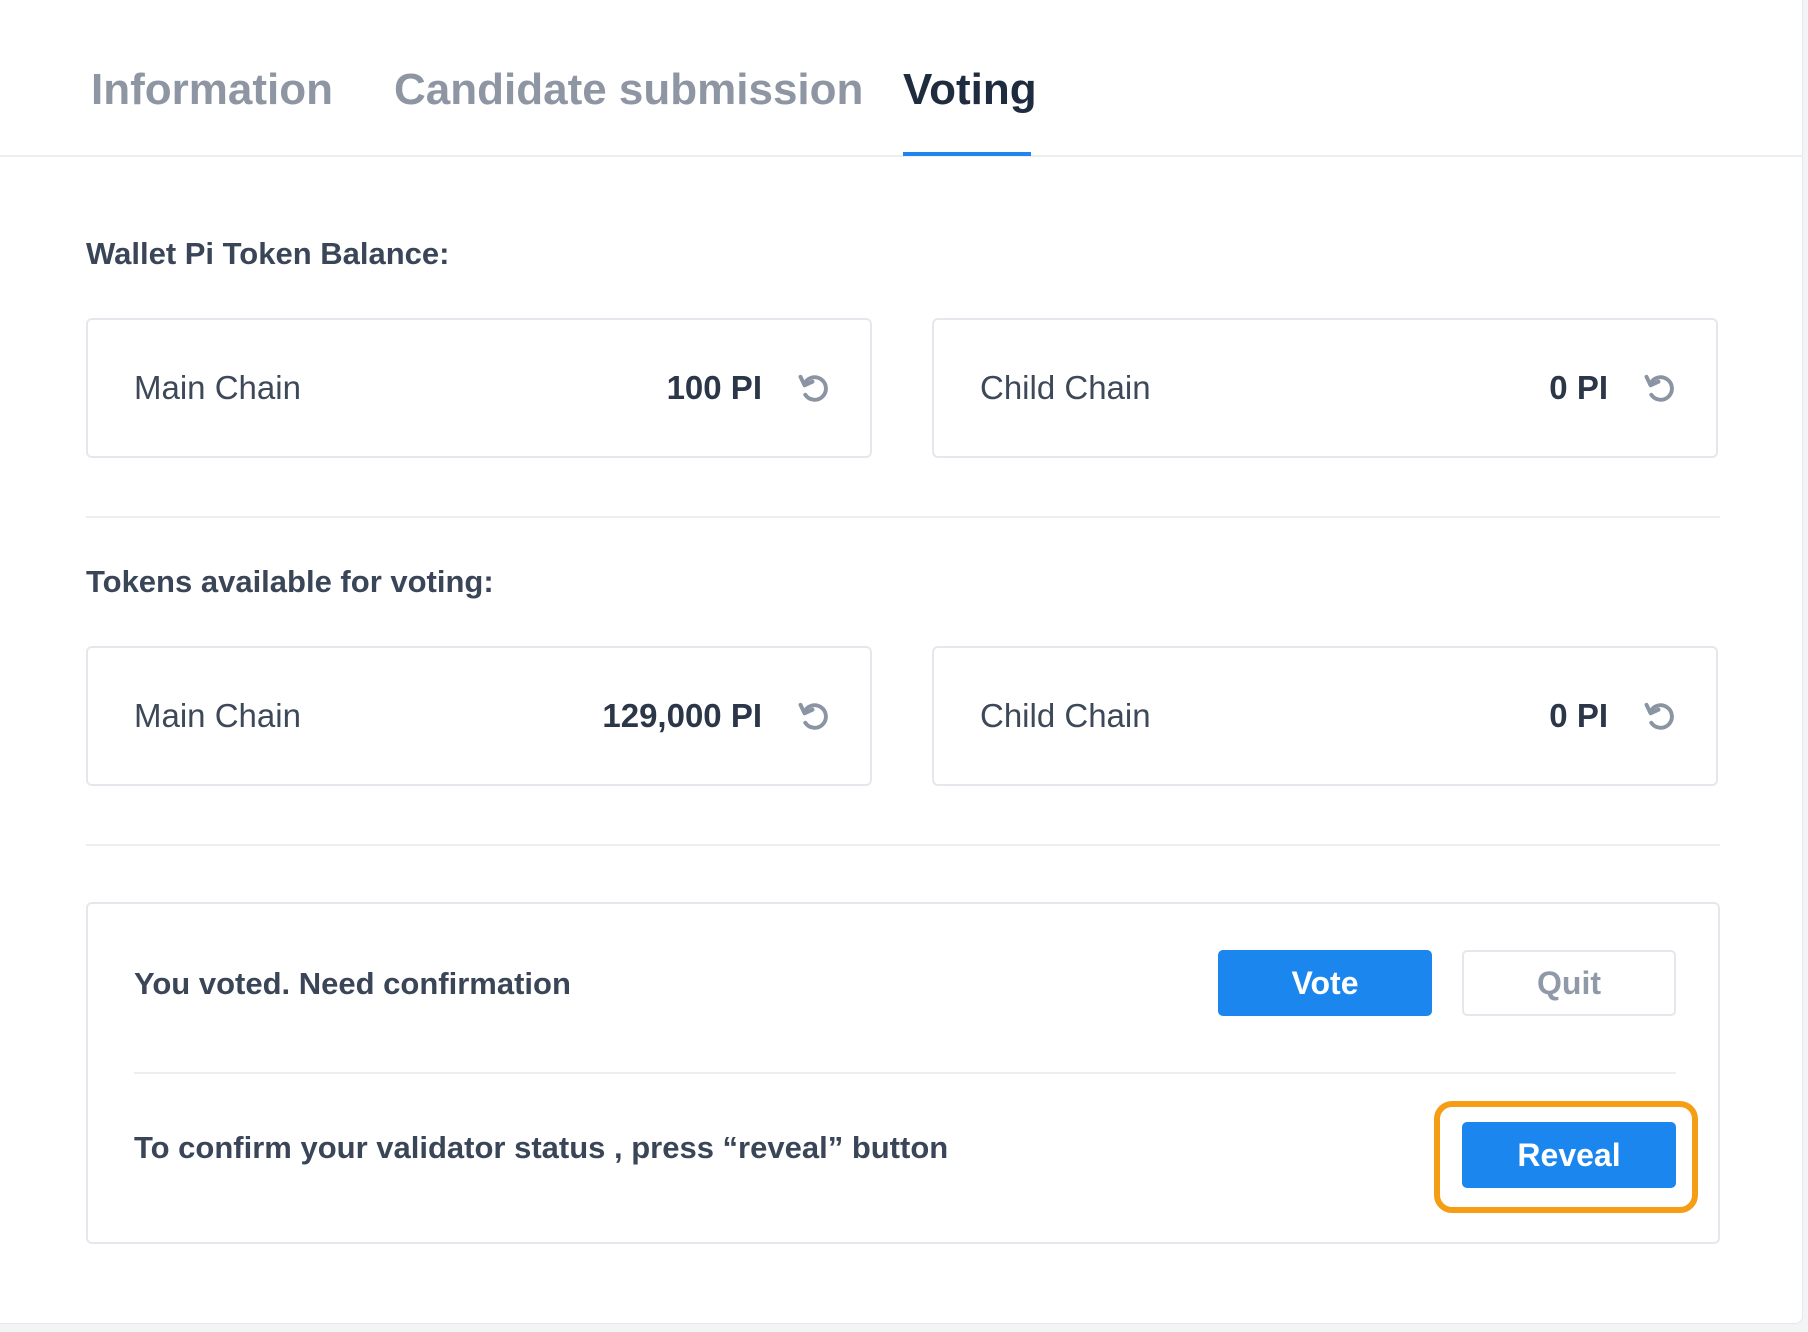 This screenshot has height=1332, width=1808. I want to click on tab-candidate-submission: Candidate submission, so click(628, 90).